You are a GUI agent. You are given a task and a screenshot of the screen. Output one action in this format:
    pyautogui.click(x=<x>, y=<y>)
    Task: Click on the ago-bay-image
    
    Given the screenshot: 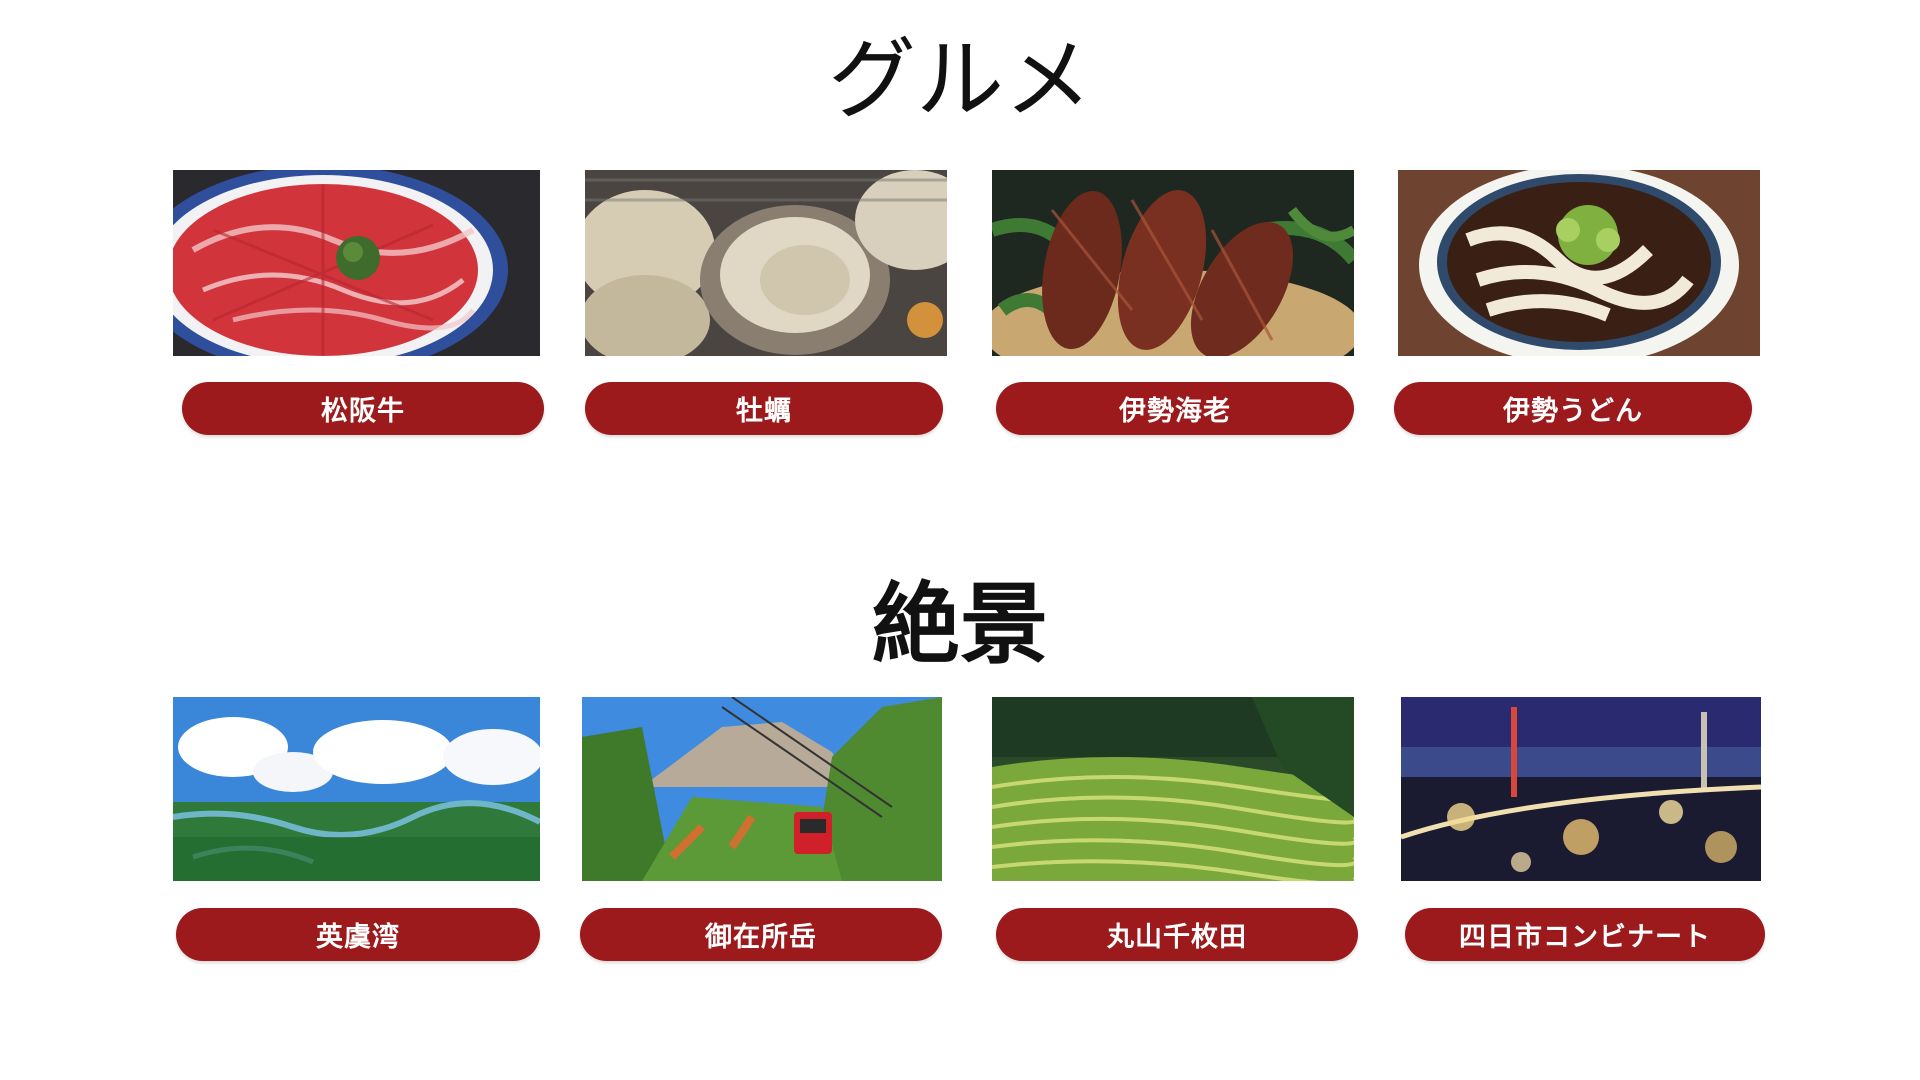 What is the action you would take?
    pyautogui.click(x=356, y=789)
    